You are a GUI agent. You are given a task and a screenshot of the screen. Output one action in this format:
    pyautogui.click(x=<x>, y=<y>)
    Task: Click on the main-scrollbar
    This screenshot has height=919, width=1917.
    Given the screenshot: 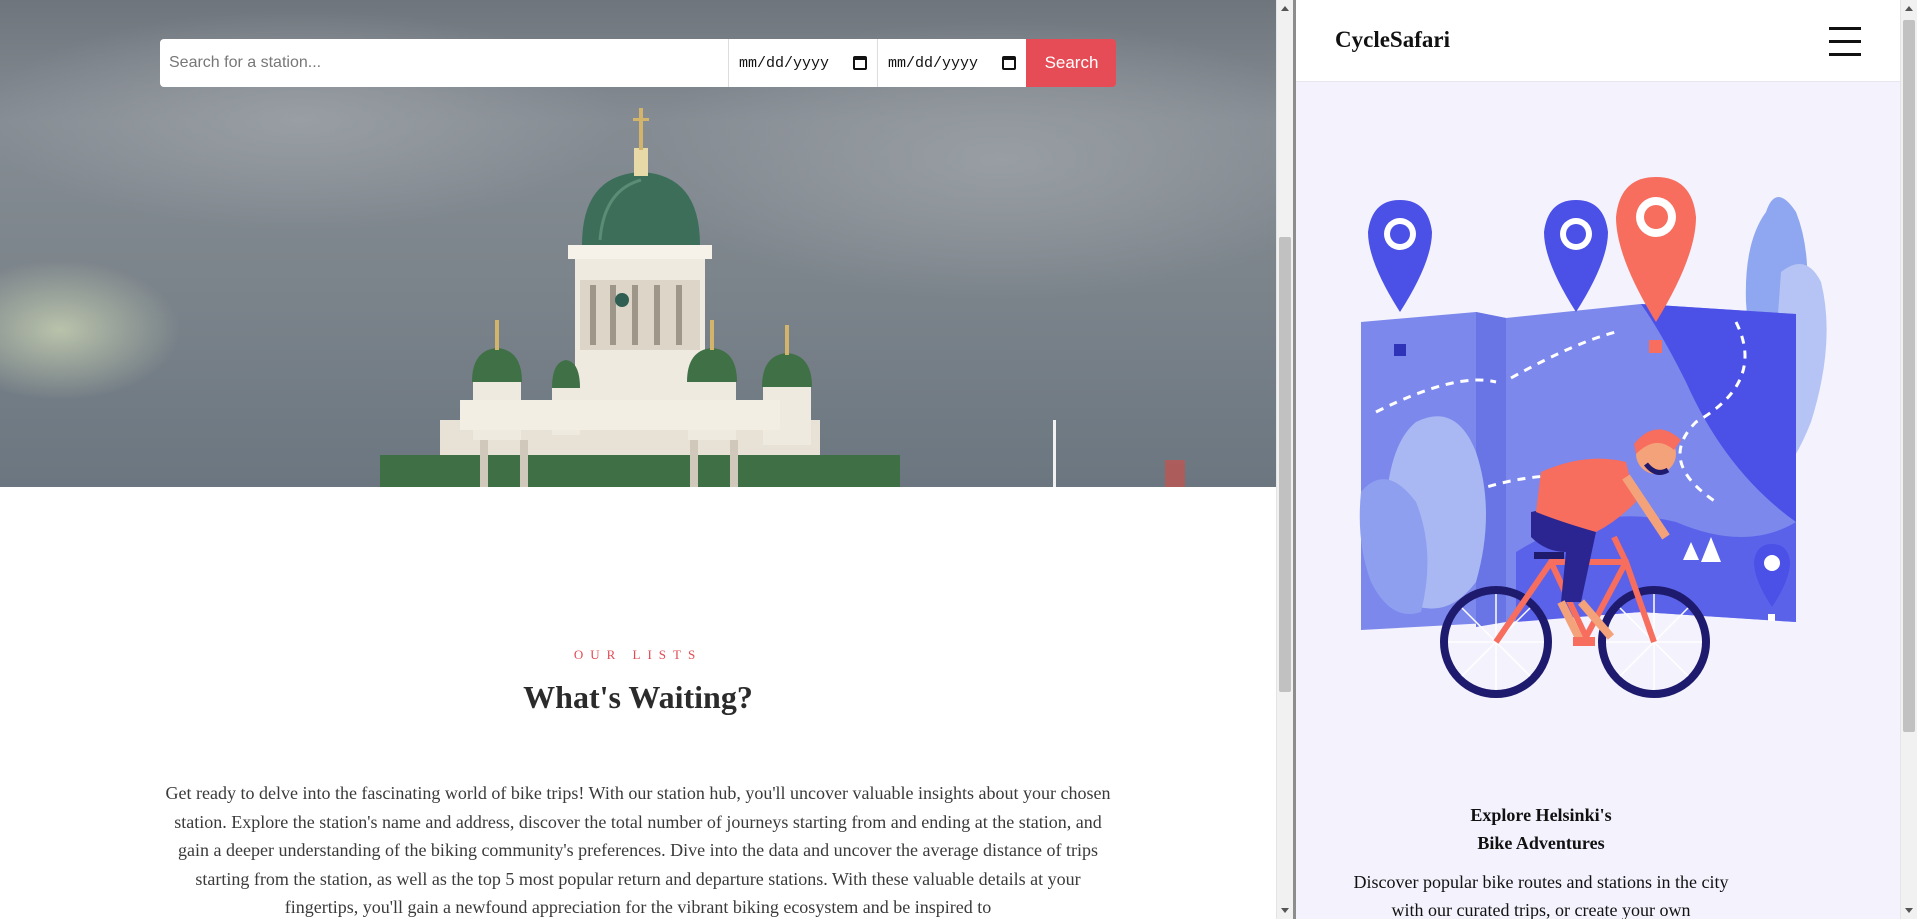 What is the action you would take?
    pyautogui.click(x=1284, y=459)
    